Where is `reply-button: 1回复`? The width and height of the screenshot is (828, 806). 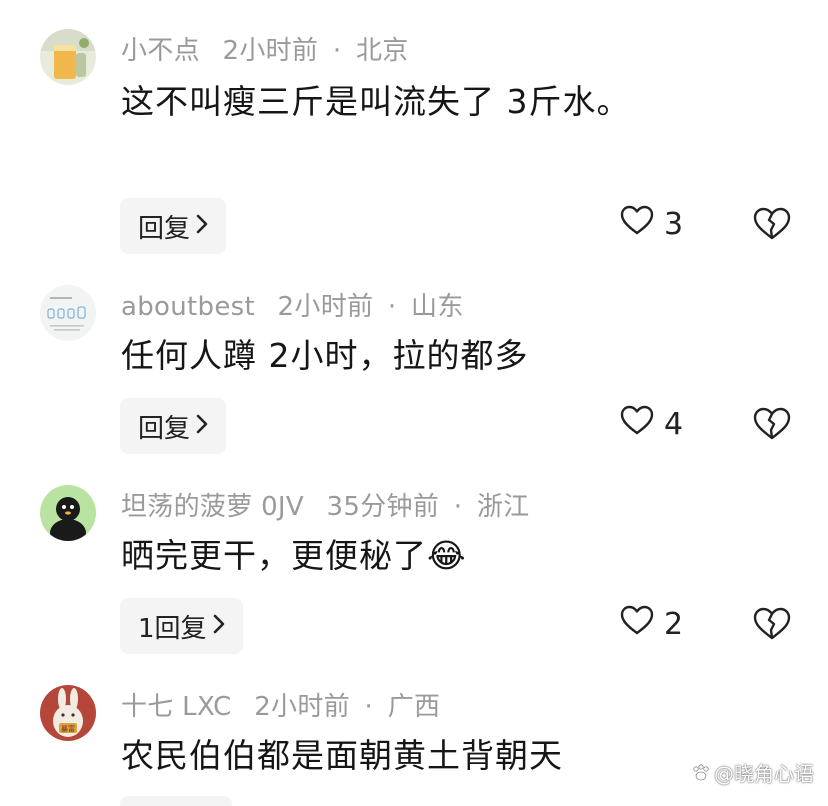 reply-button: 1回复 is located at coordinates (181, 626).